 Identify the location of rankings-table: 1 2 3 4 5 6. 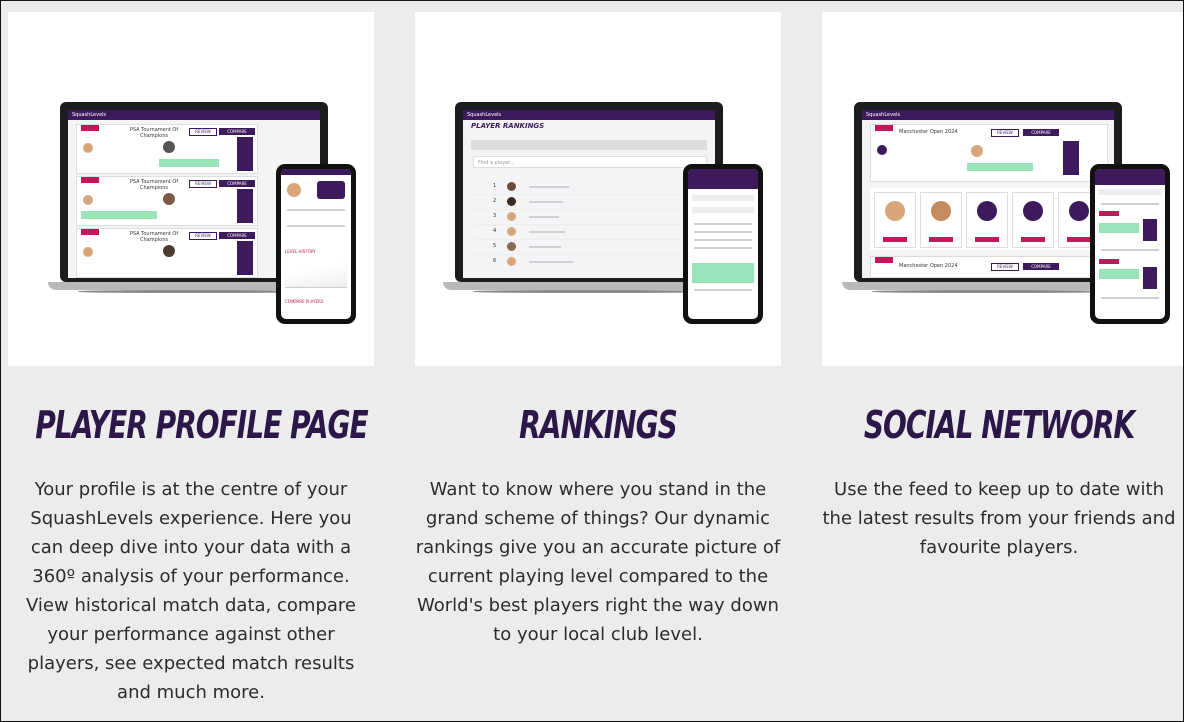
(590, 224).